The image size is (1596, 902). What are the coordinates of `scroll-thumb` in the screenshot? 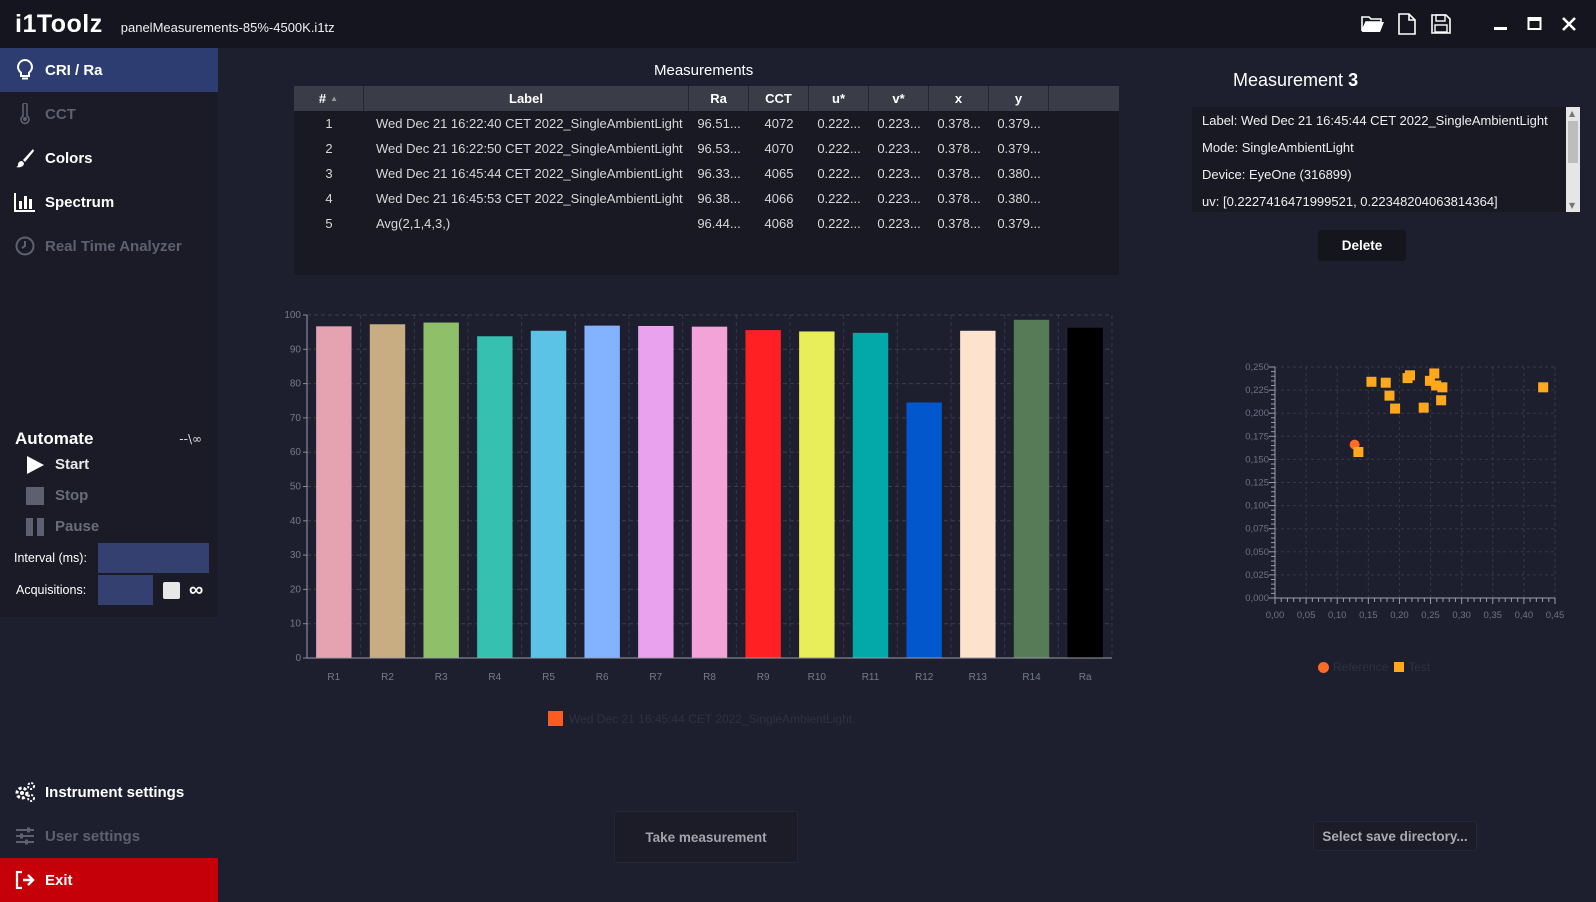 It's located at (1573, 142).